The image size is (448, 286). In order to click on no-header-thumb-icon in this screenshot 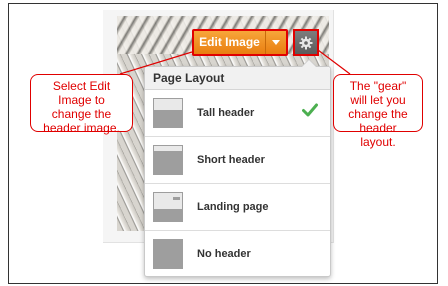, I will do `click(168, 254)`.